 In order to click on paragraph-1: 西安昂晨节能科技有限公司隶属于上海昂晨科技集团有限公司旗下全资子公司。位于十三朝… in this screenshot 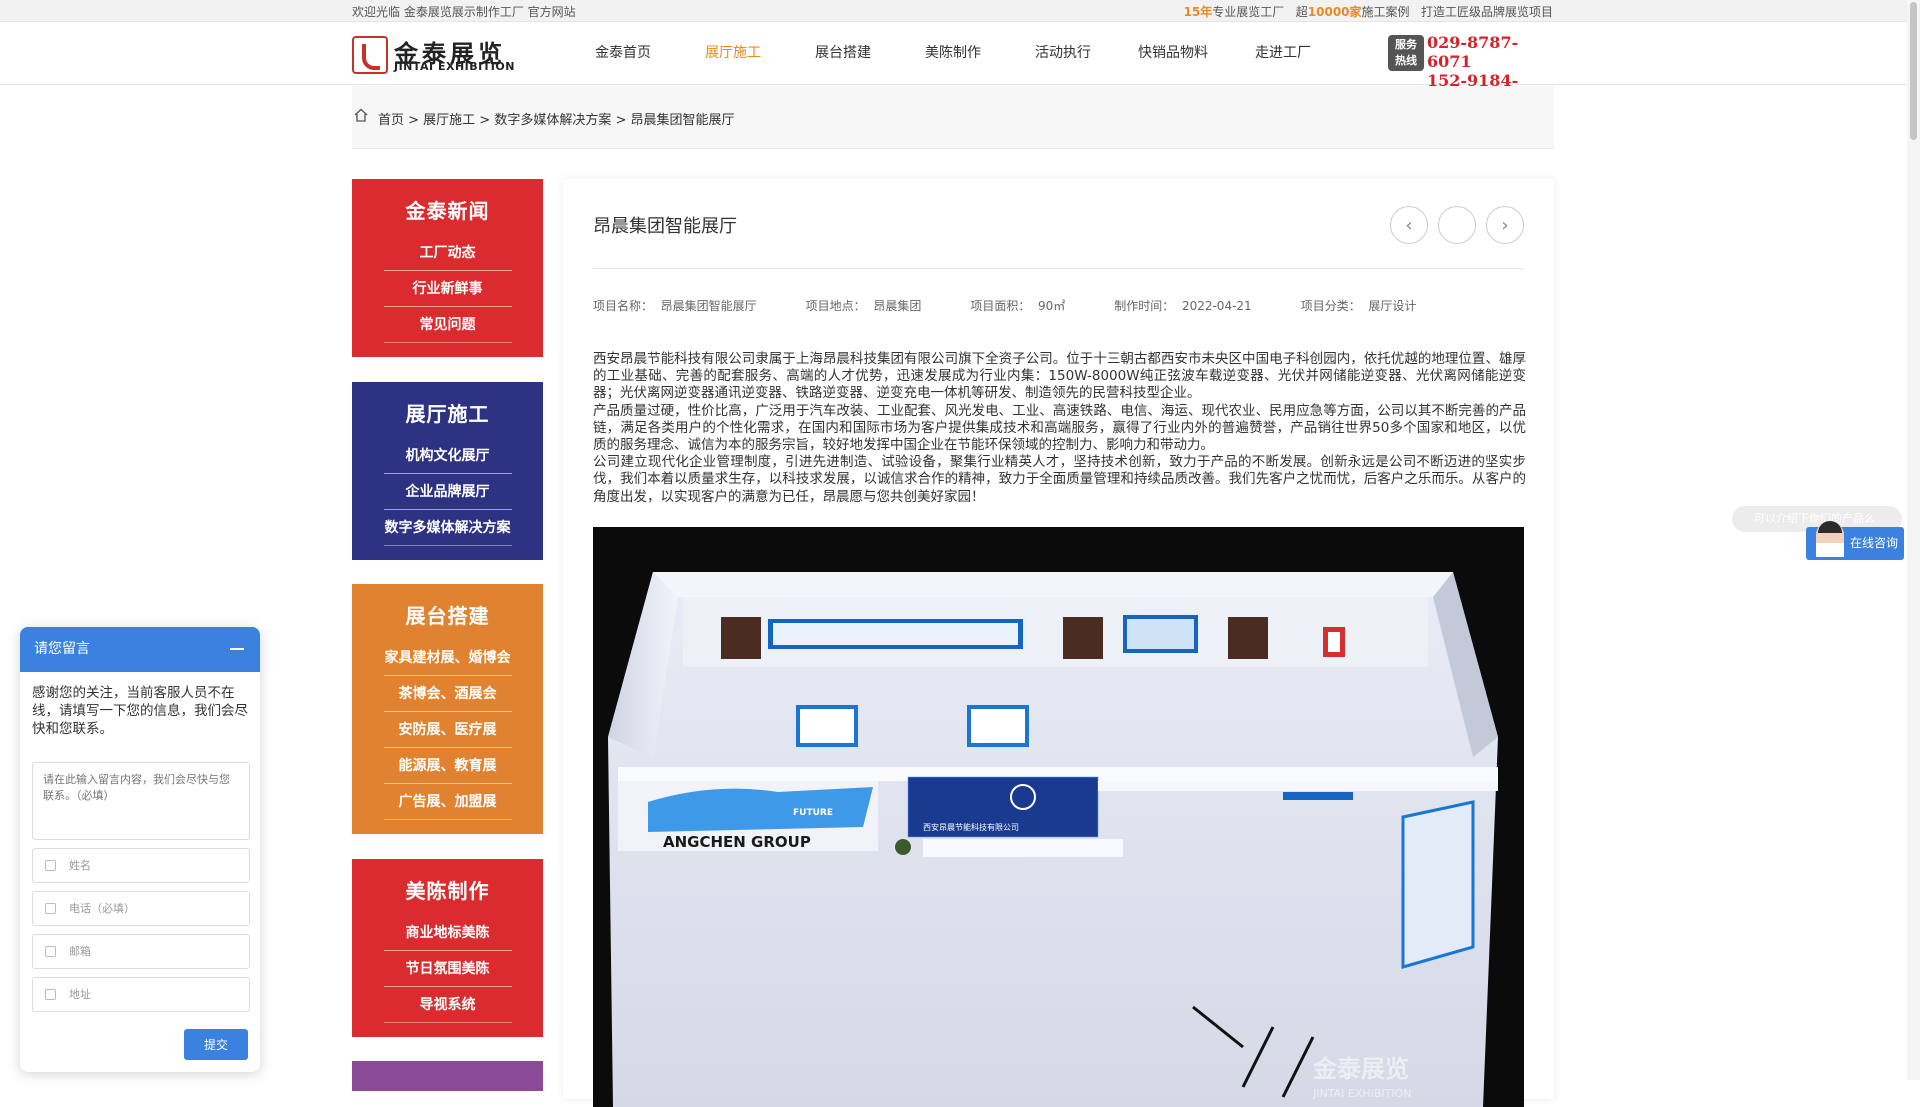, I will do `click(1059, 376)`.